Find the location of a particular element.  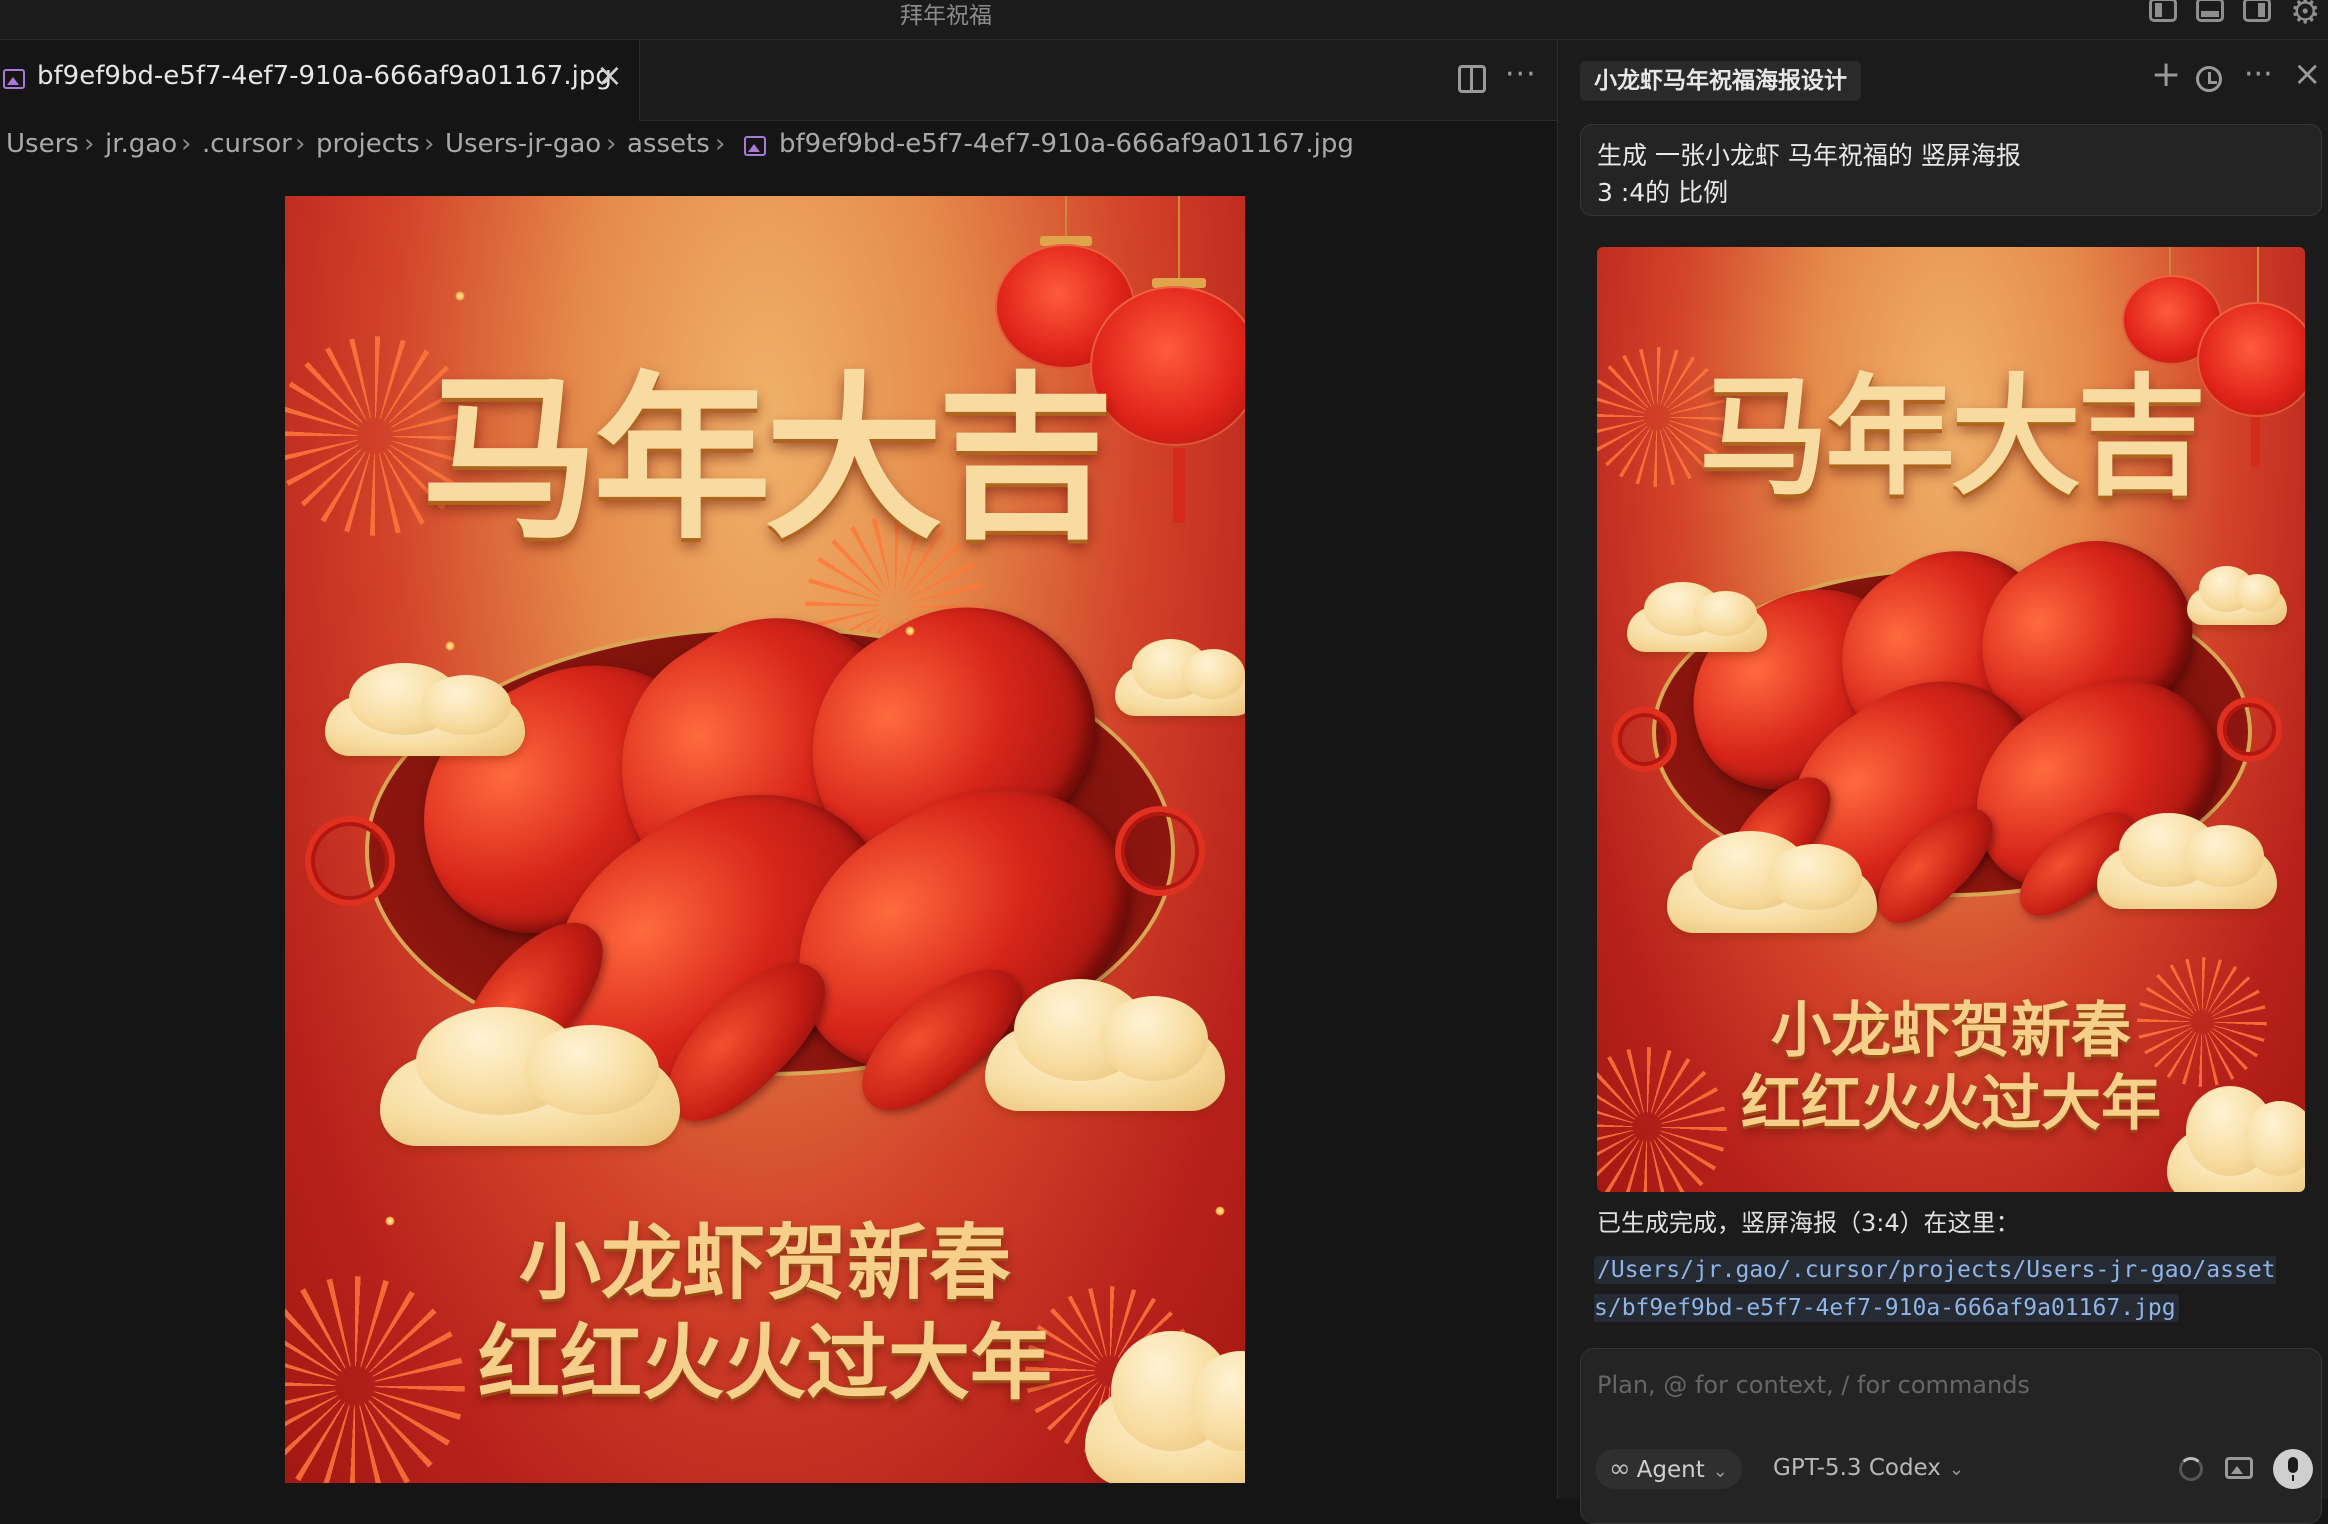

settings-icon: ⚙ is located at coordinates (2305, 16).